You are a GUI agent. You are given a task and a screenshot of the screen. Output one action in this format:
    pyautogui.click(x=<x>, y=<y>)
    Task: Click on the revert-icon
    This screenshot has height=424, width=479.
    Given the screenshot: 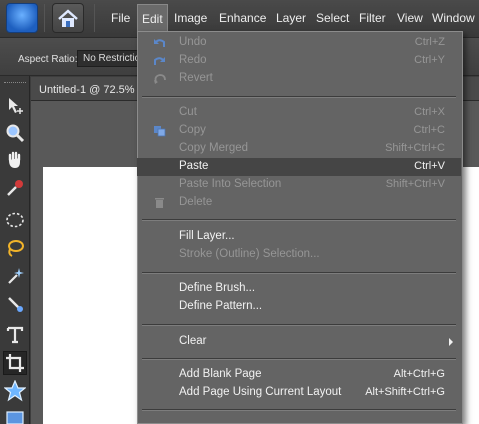 What is the action you would take?
    pyautogui.click(x=159, y=79)
    